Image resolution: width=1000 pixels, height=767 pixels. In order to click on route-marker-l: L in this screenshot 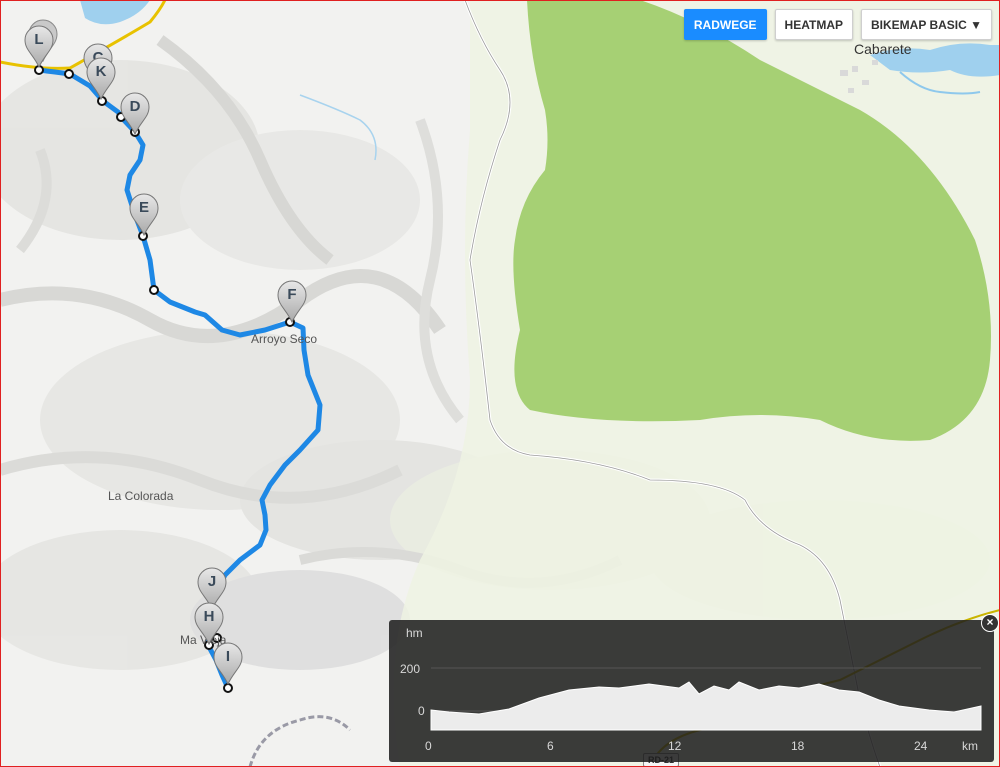, I will do `click(39, 46)`.